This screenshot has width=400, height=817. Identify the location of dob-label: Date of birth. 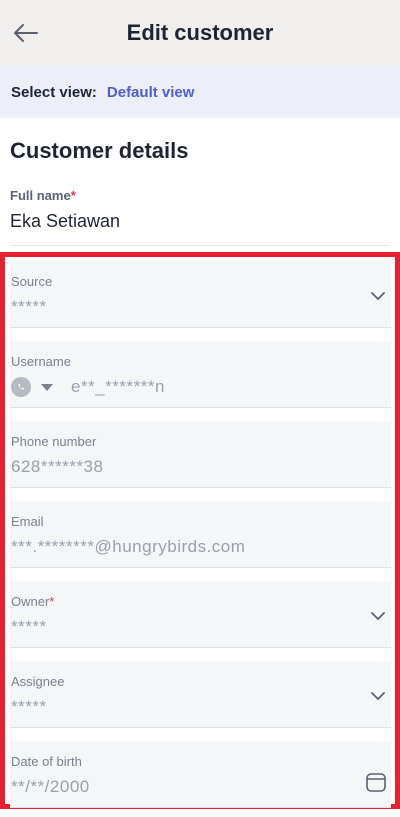
(46, 761).